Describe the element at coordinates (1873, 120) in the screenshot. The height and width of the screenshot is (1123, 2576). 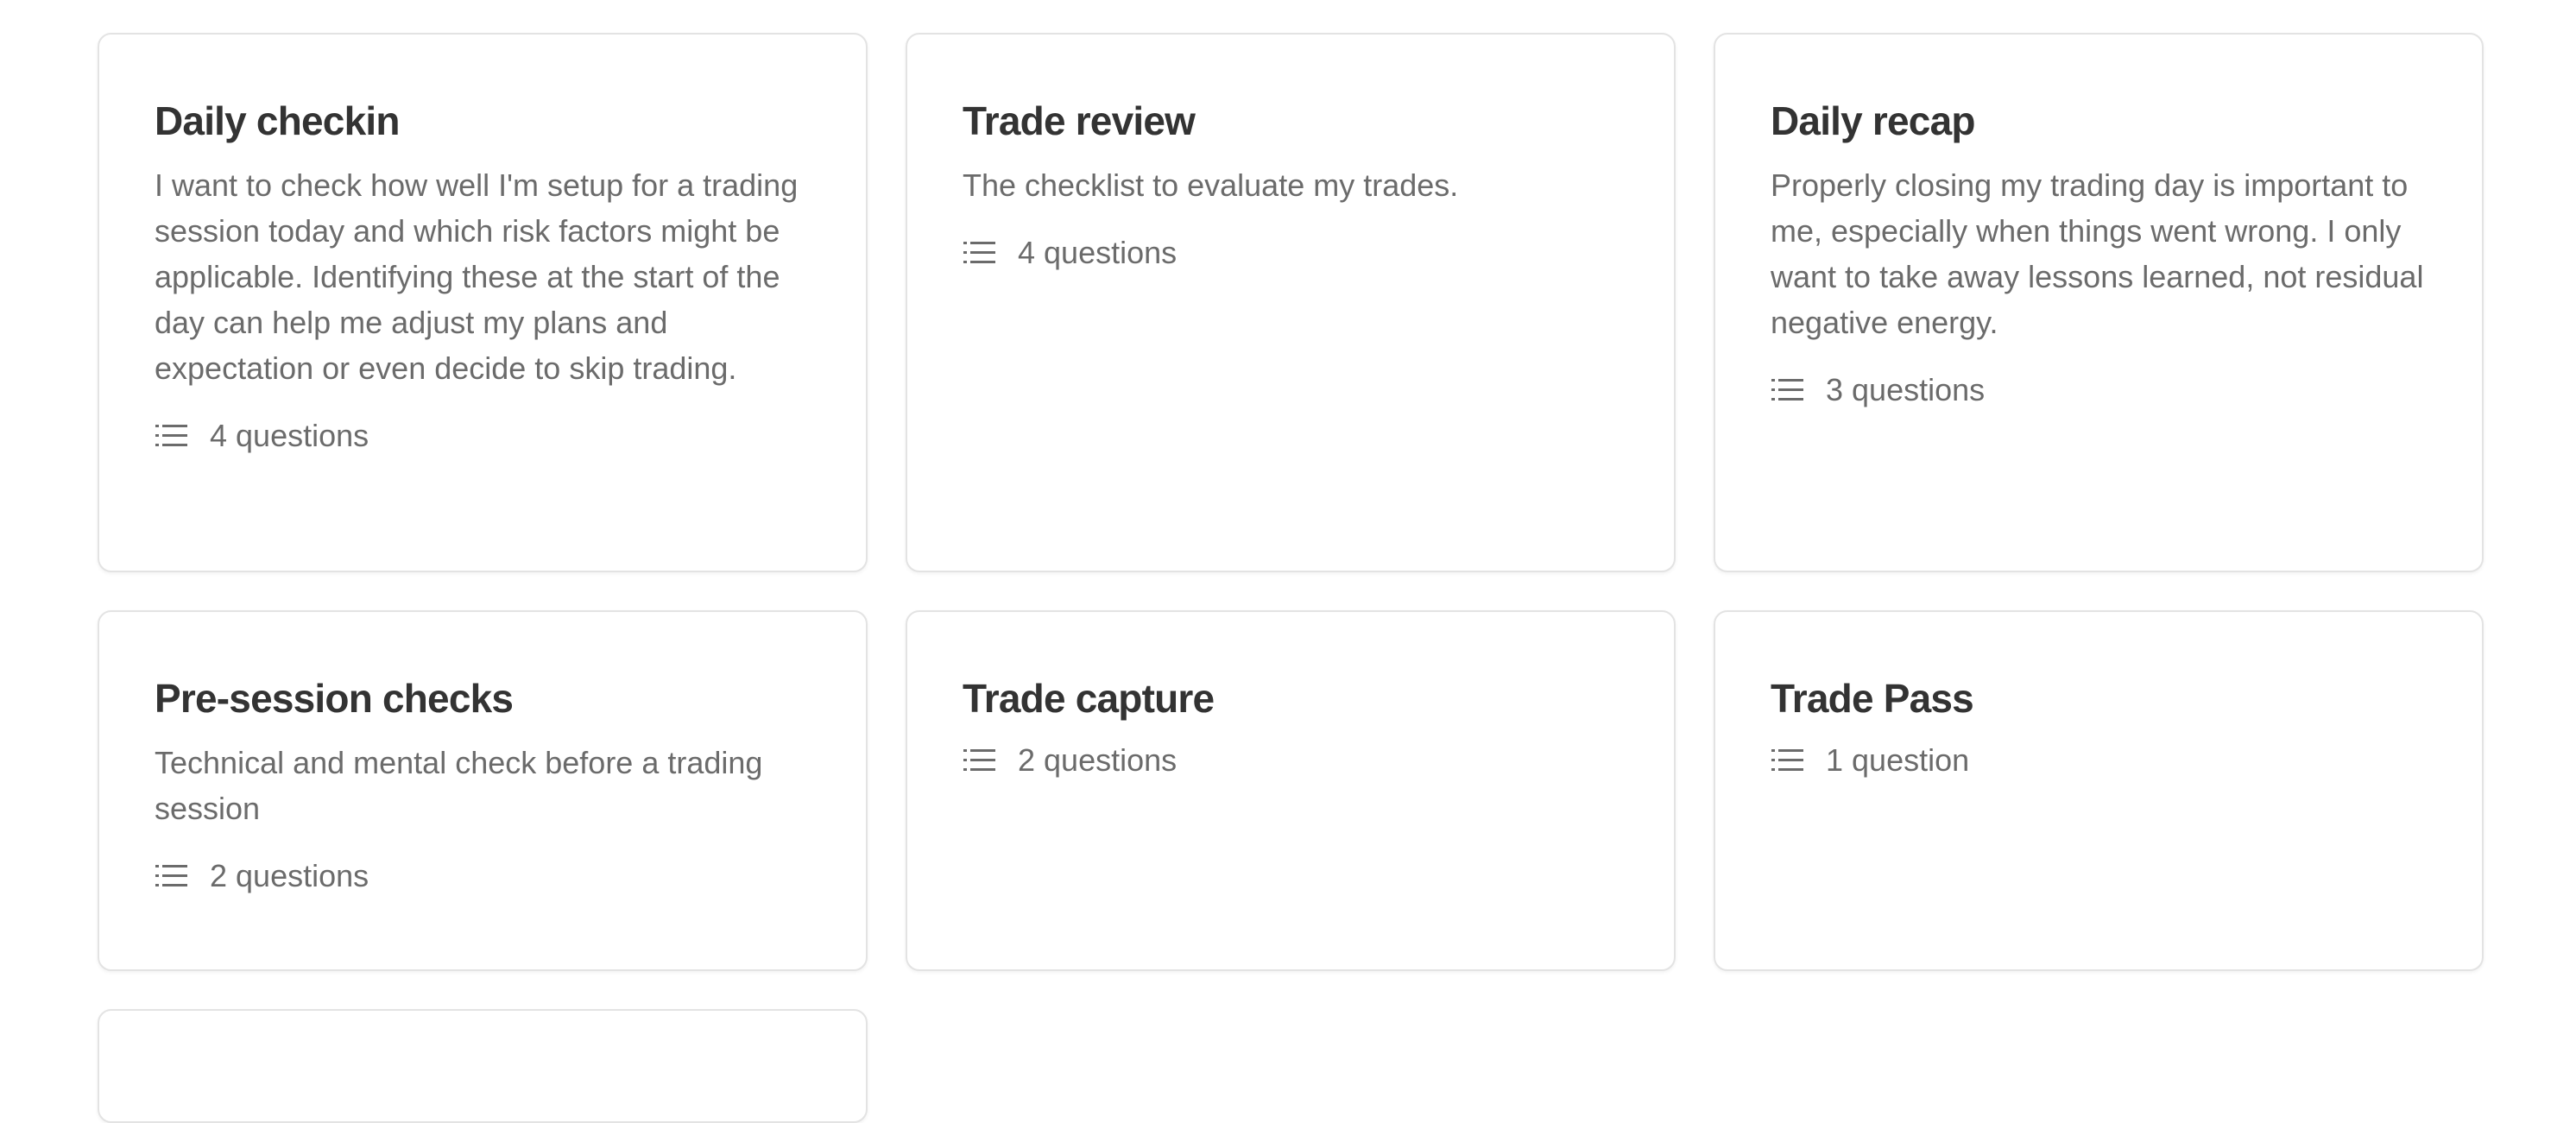
I see `card-title: Daily recap` at that location.